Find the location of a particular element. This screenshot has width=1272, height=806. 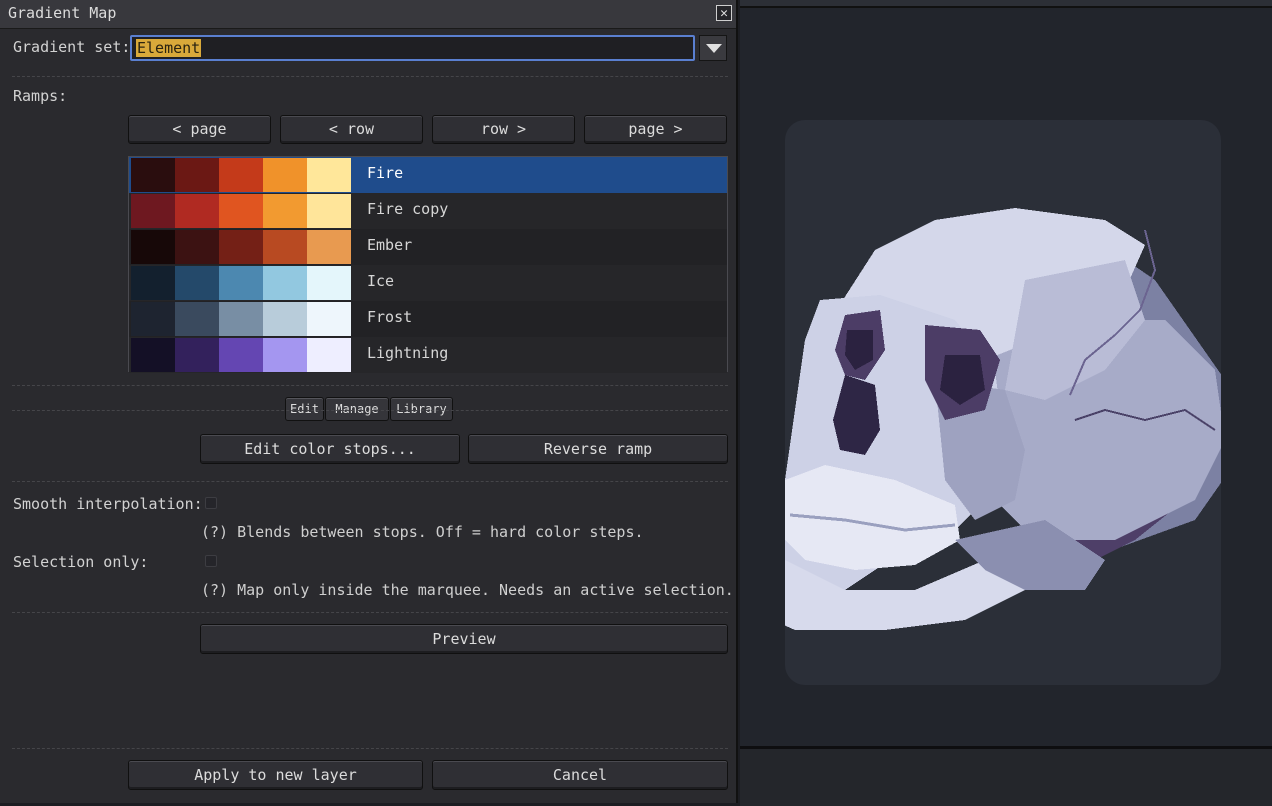

ramp-name: Frost is located at coordinates (390, 317).